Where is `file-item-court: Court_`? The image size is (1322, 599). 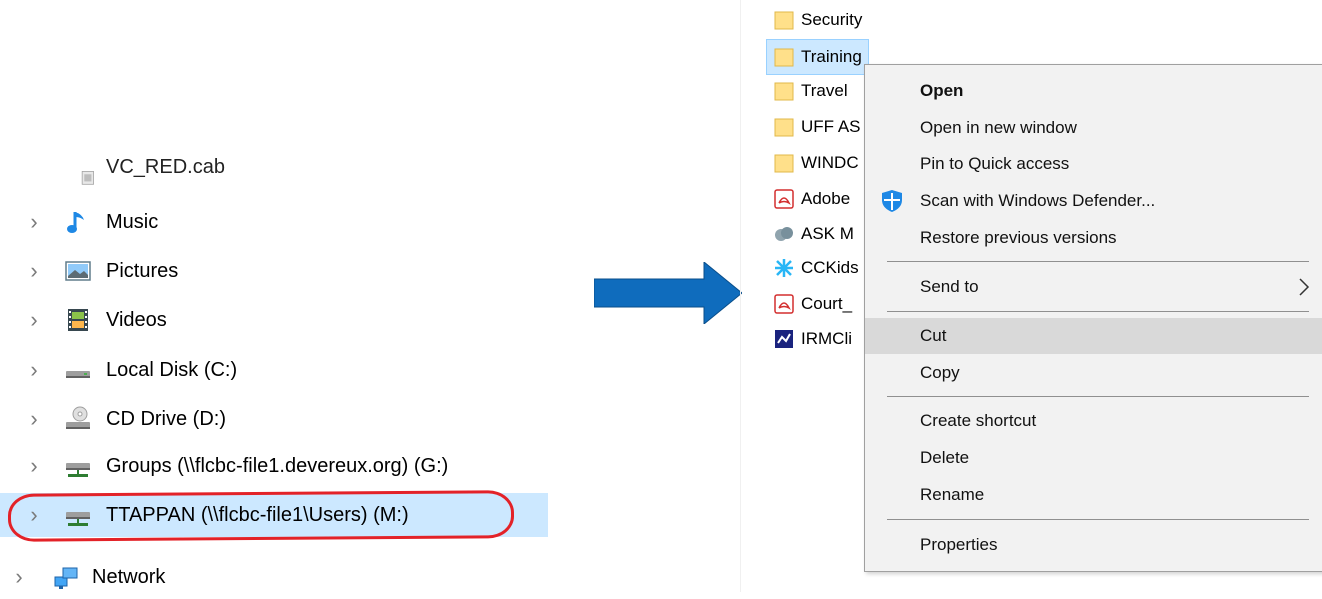 file-item-court: Court_ is located at coordinates (812, 304).